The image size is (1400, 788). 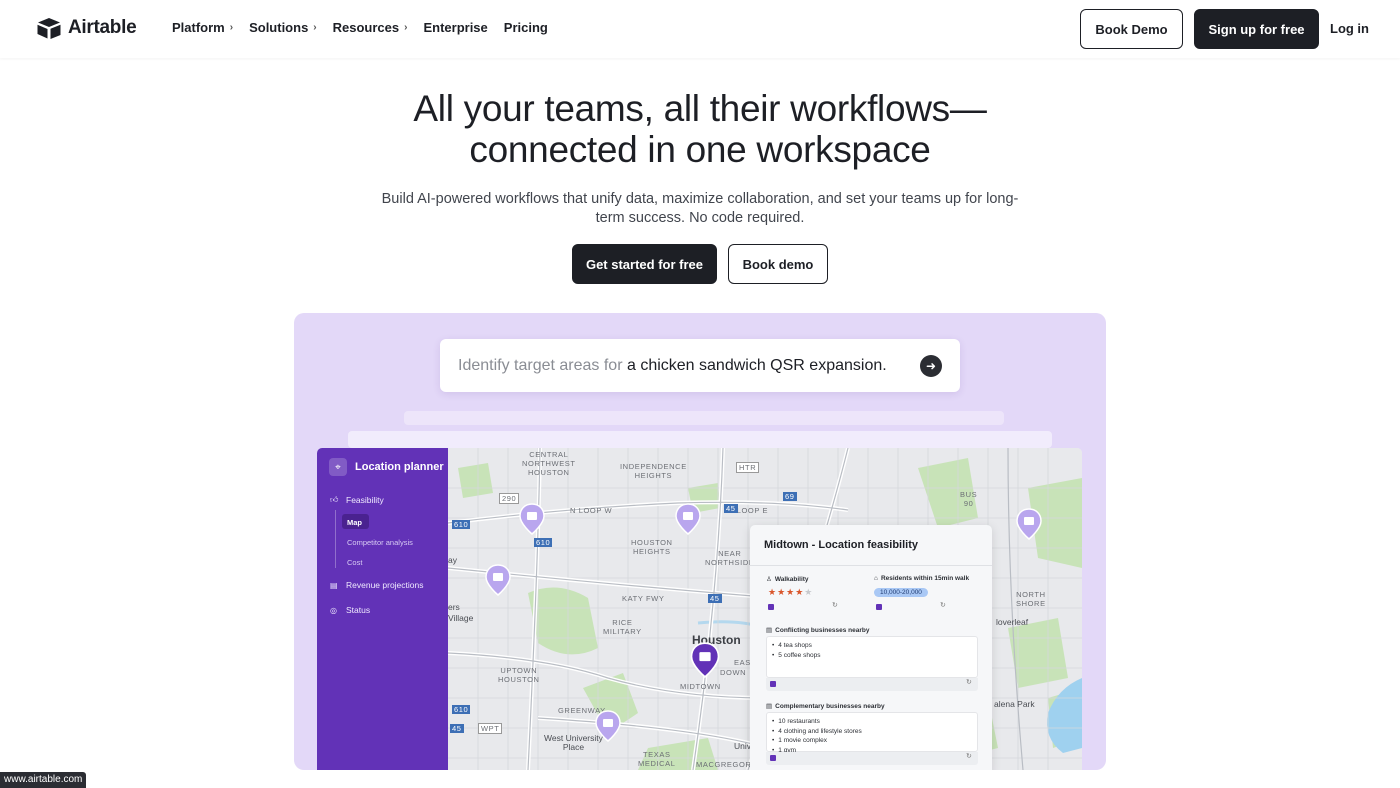 I want to click on get-started-button: Get started for free, so click(x=644, y=264).